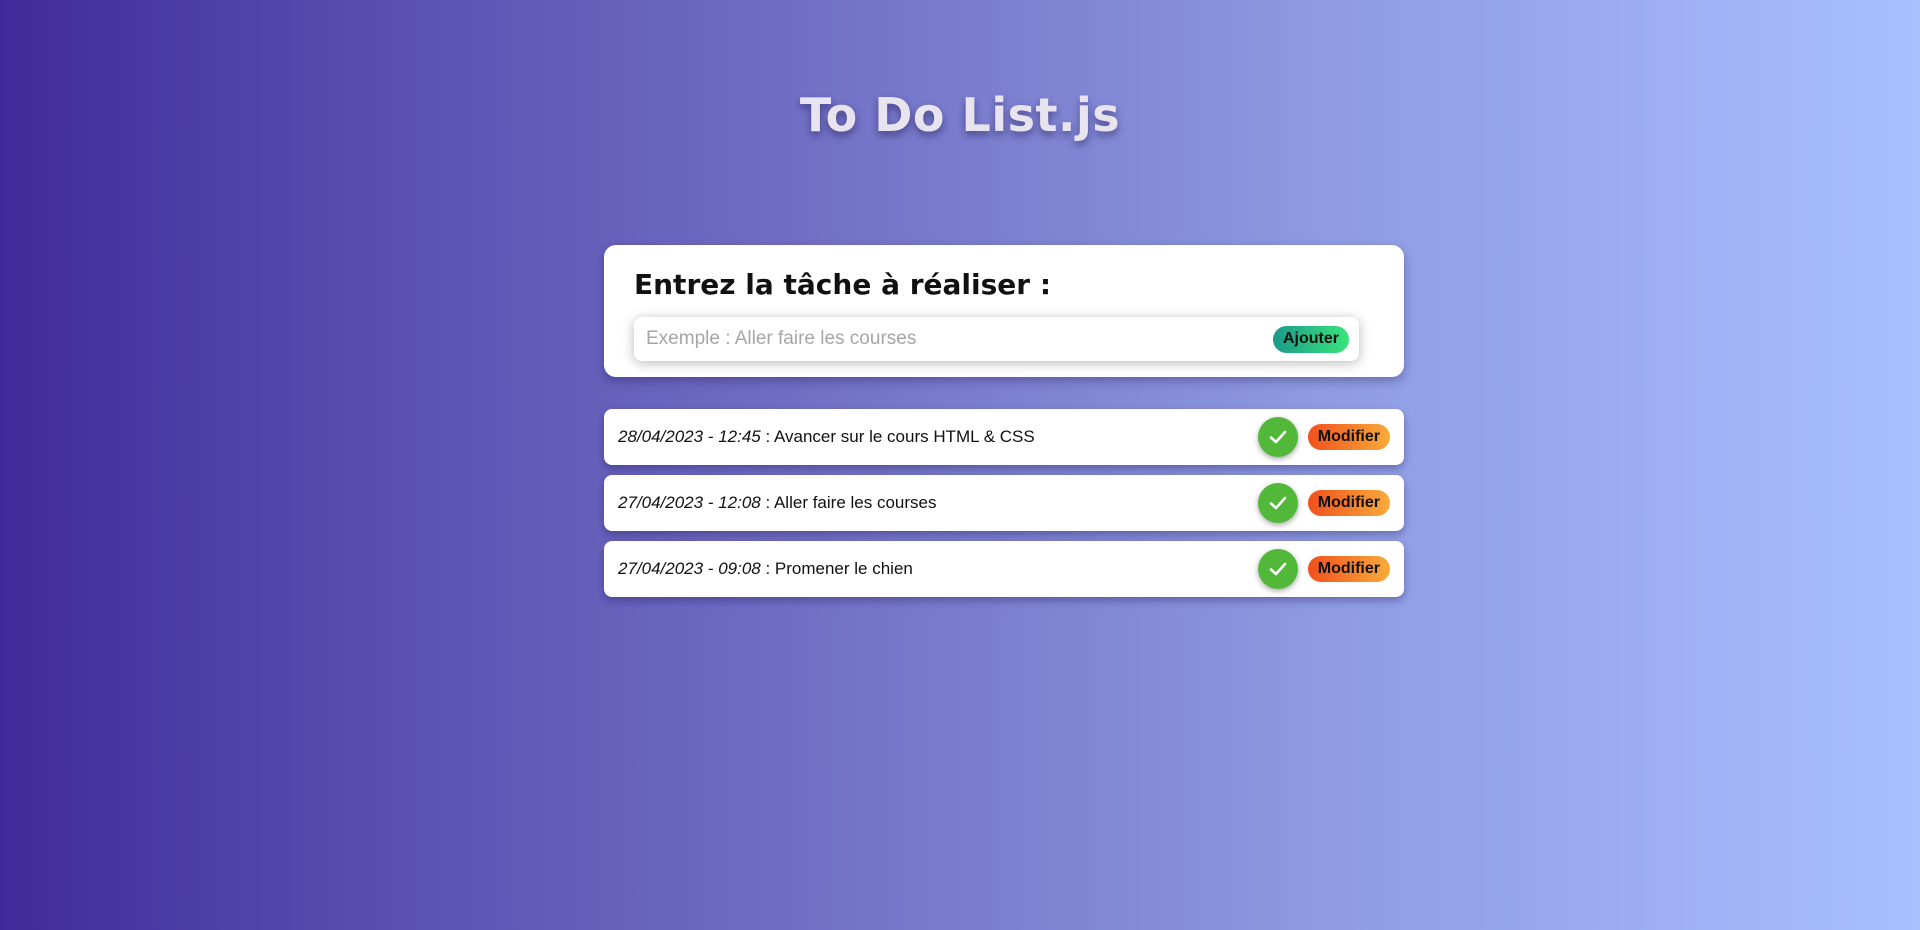 The image size is (1920, 930). What do you see at coordinates (1004, 311) in the screenshot?
I see `new-task-form: Entrez la tâche à réaliser : Ajouter` at bounding box center [1004, 311].